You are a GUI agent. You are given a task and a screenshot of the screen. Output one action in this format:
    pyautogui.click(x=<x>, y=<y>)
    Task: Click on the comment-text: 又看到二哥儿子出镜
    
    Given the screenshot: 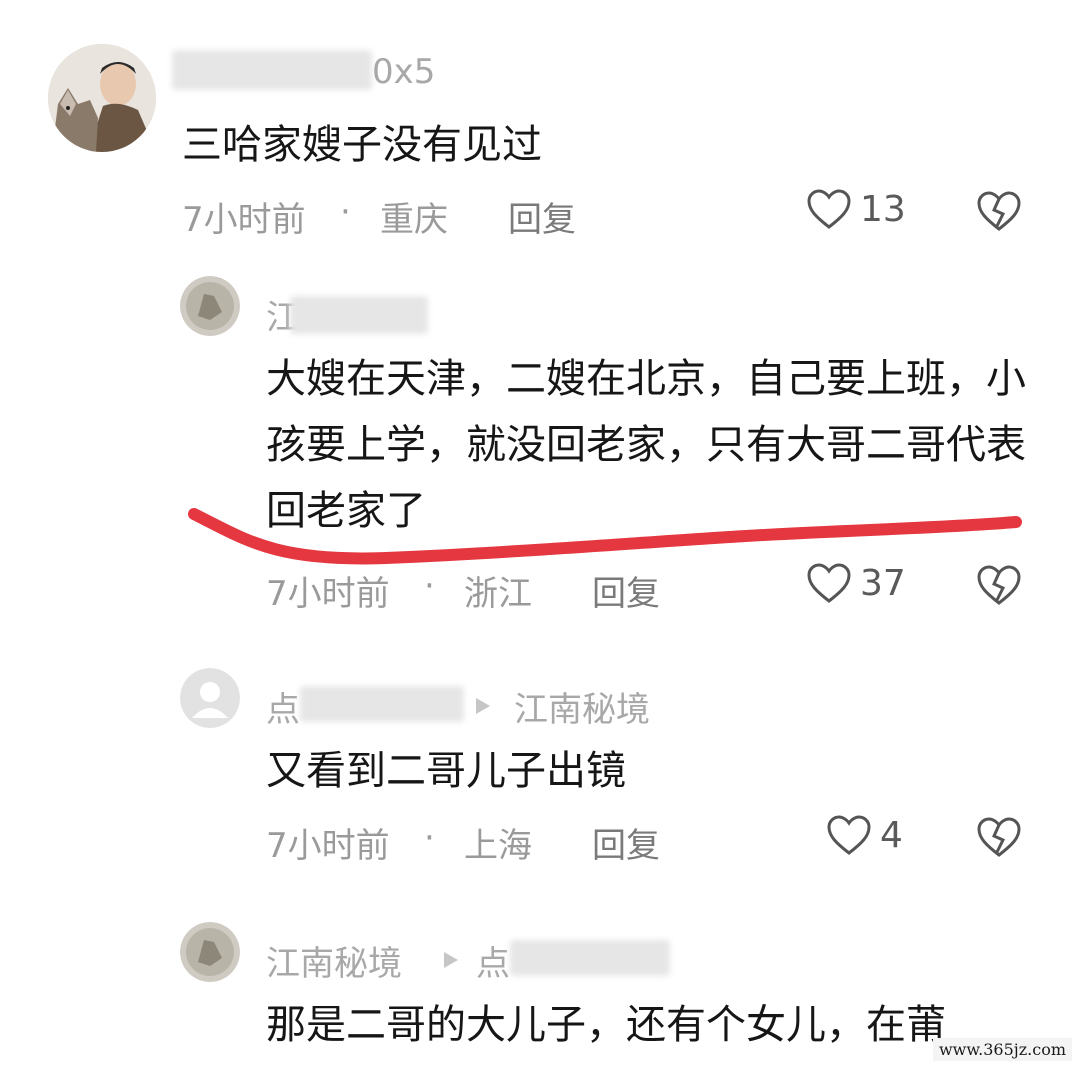 What is the action you would take?
    pyautogui.click(x=446, y=771)
    